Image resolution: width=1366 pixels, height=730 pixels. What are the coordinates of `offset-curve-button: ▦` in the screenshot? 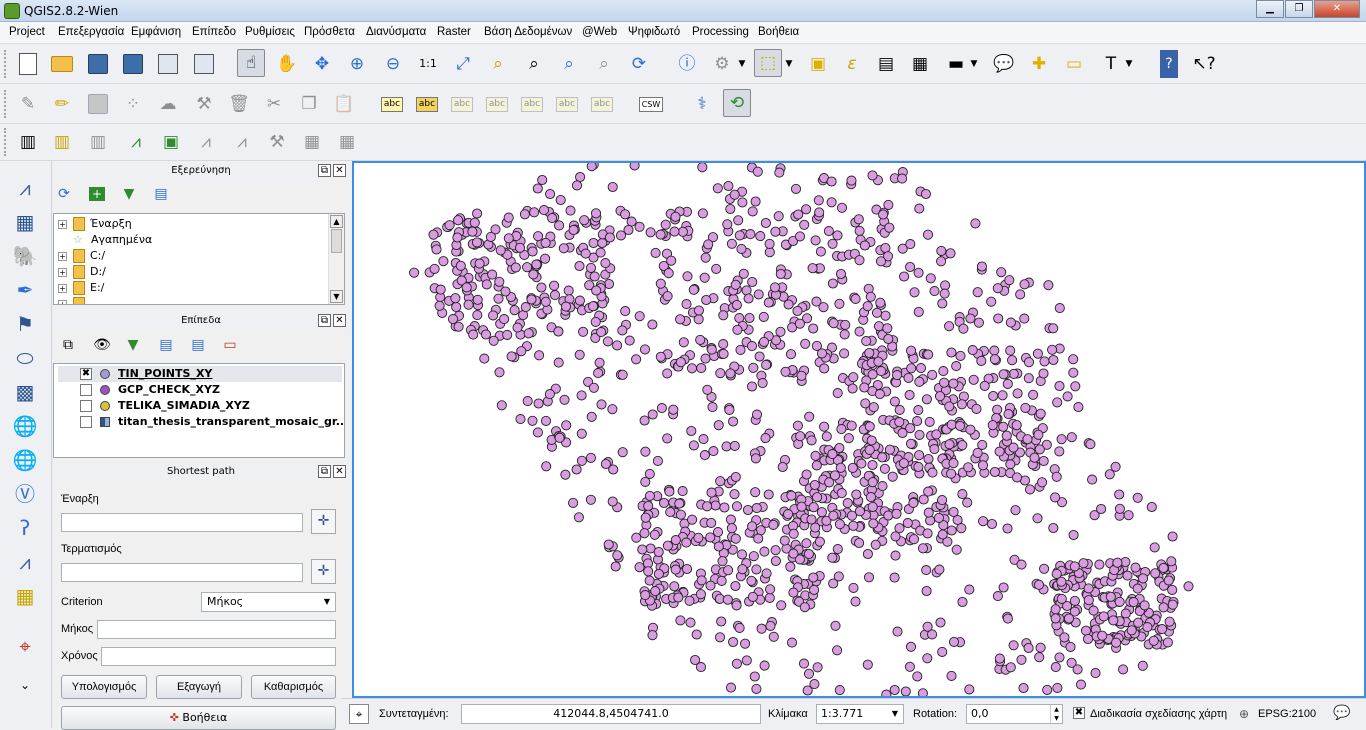 It's located at (312, 142).